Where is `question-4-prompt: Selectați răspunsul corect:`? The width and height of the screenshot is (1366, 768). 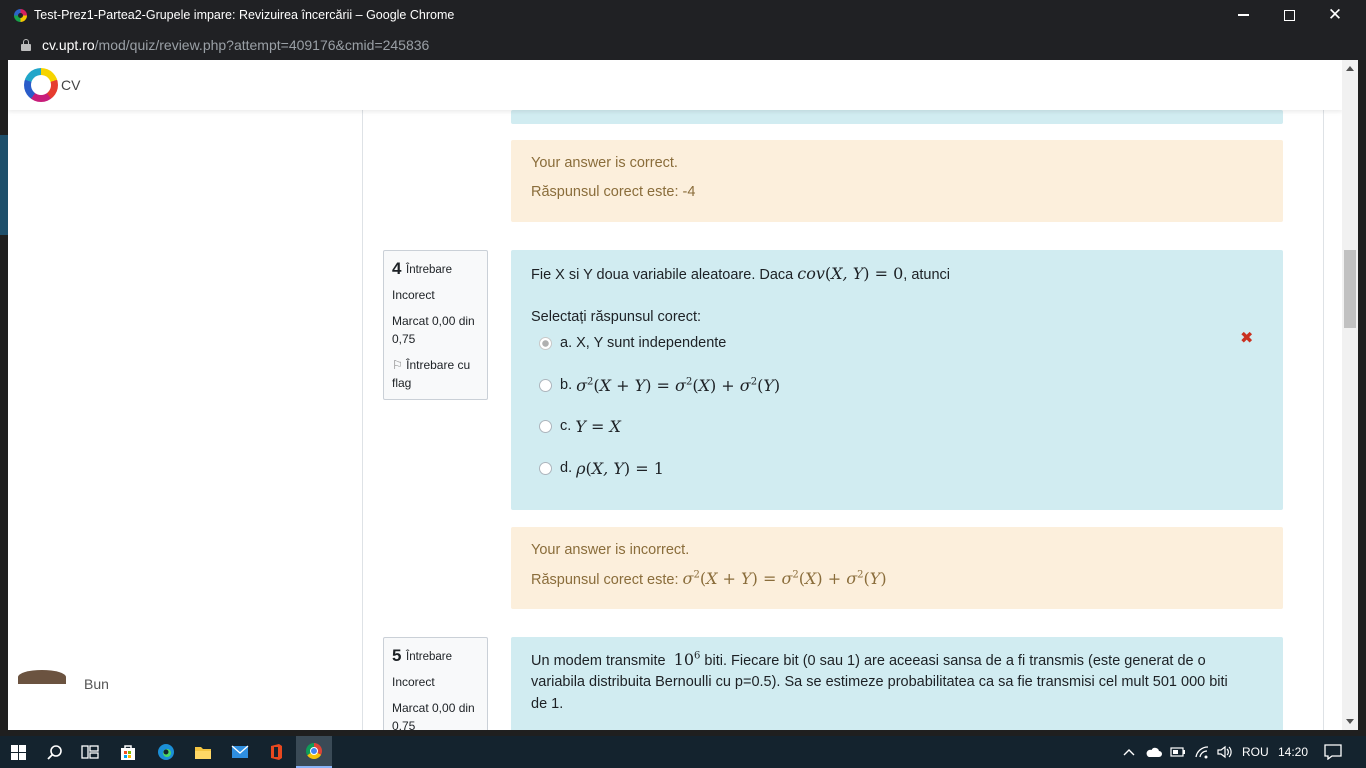
question-4-prompt: Selectați răspunsul corect: is located at coordinates (616, 317).